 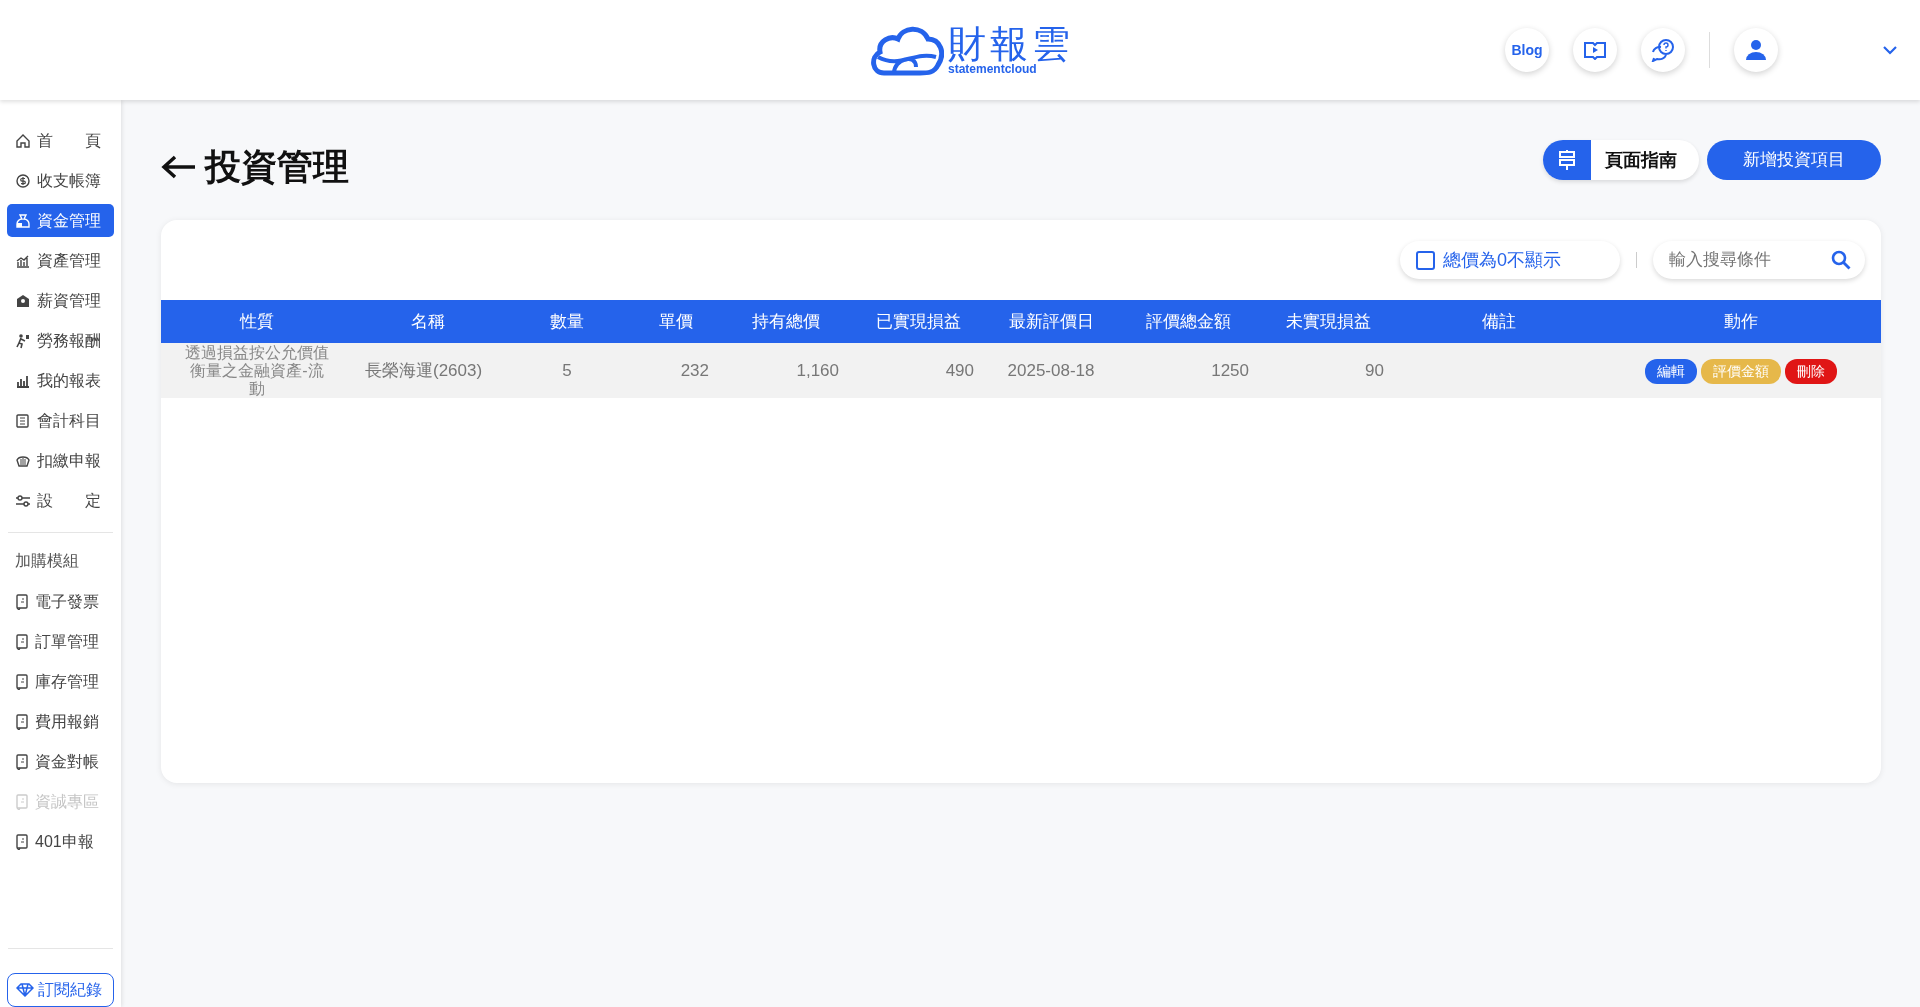 What do you see at coordinates (1794, 160) in the screenshot?
I see `add-investment-button: 新增投資項目` at bounding box center [1794, 160].